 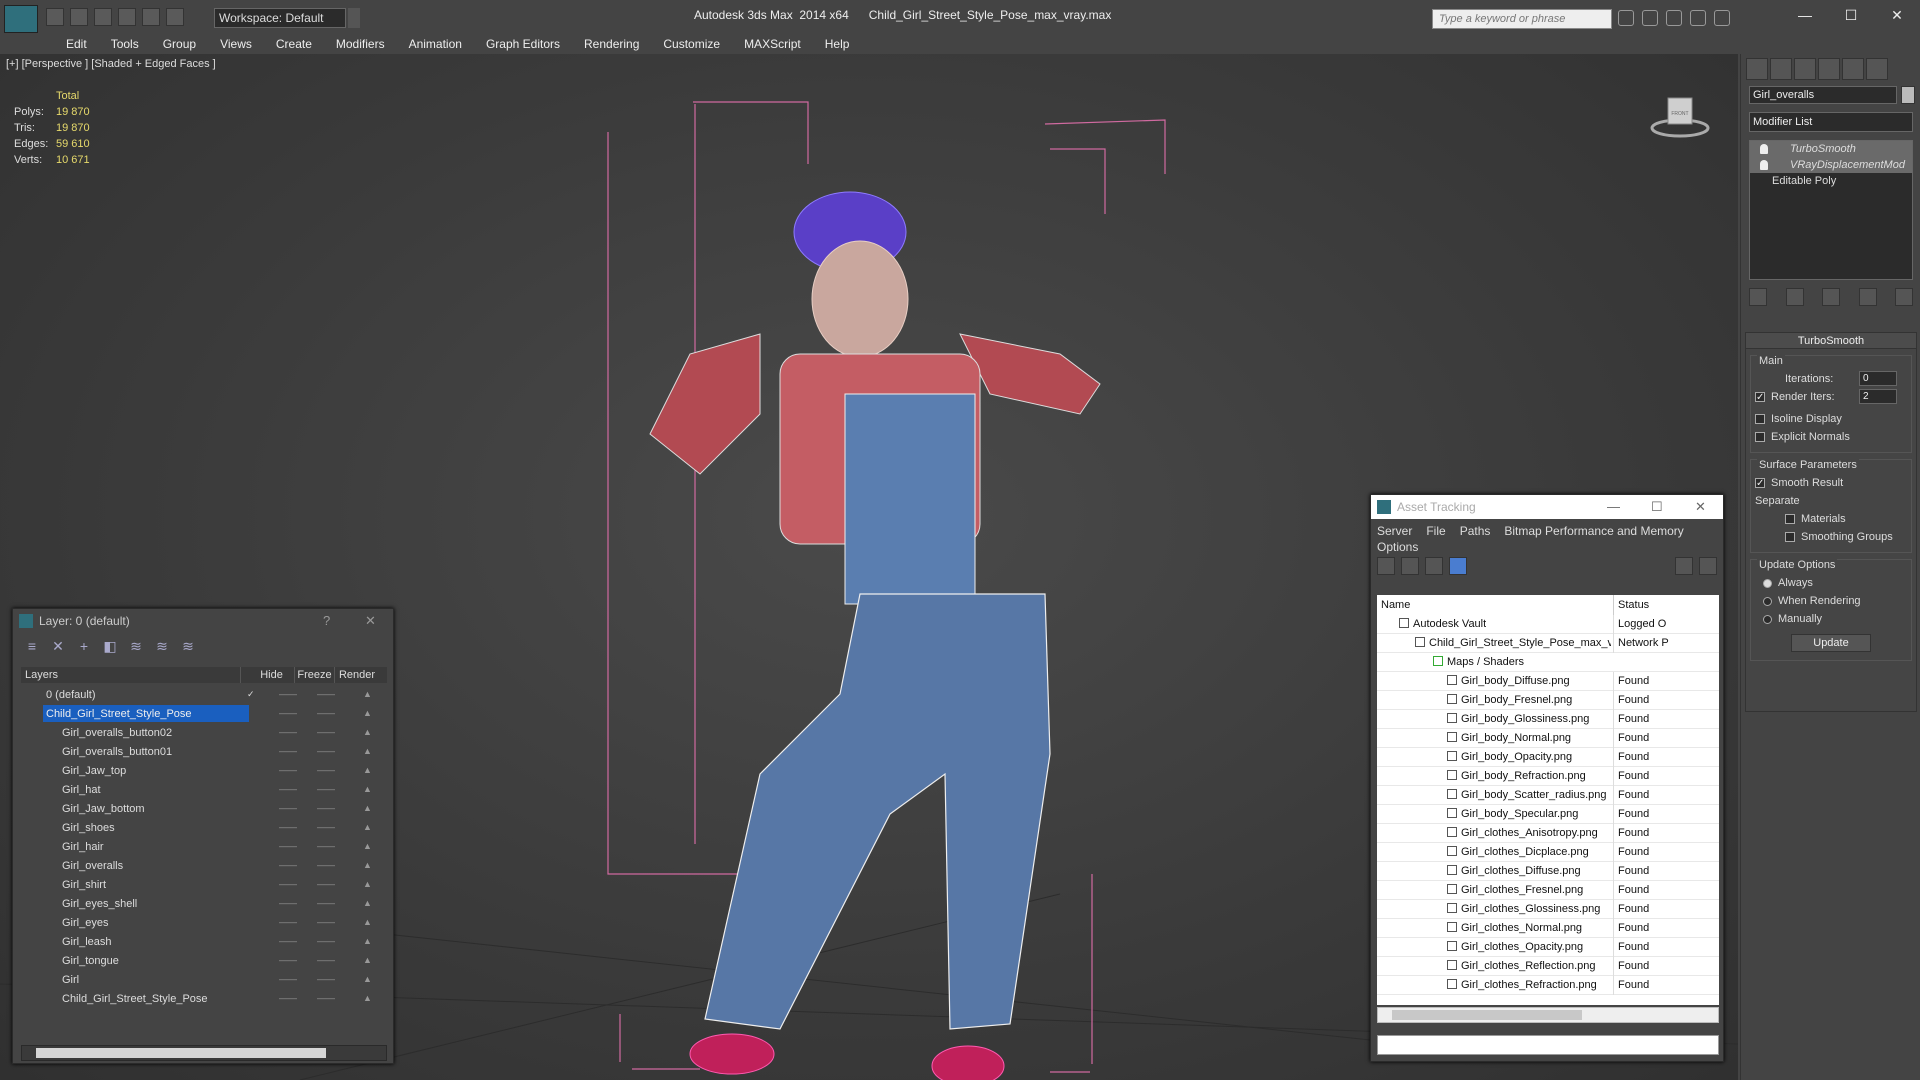 What do you see at coordinates (204, 960) in the screenshot?
I see `layer-row: Girl_tongue —— —— ▲` at bounding box center [204, 960].